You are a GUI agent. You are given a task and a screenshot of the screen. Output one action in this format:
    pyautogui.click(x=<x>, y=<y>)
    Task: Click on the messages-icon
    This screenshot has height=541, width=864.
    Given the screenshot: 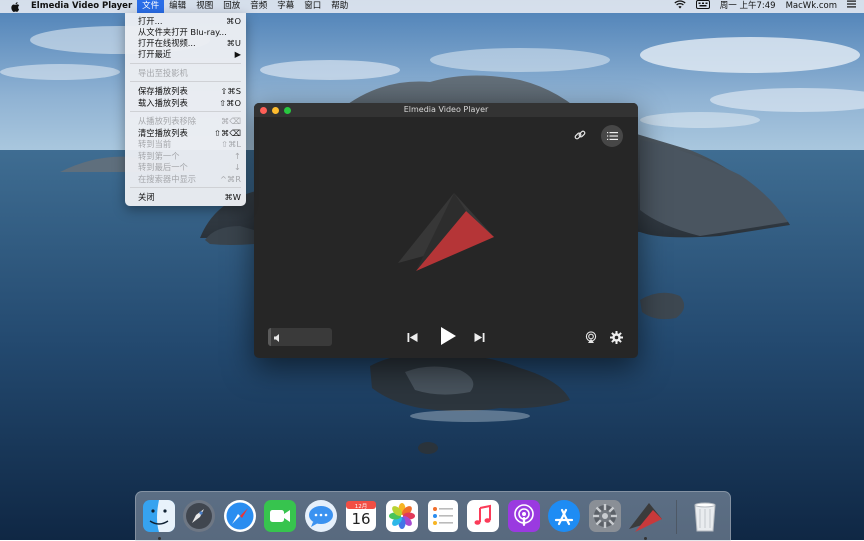 What is the action you would take?
    pyautogui.click(x=321, y=516)
    